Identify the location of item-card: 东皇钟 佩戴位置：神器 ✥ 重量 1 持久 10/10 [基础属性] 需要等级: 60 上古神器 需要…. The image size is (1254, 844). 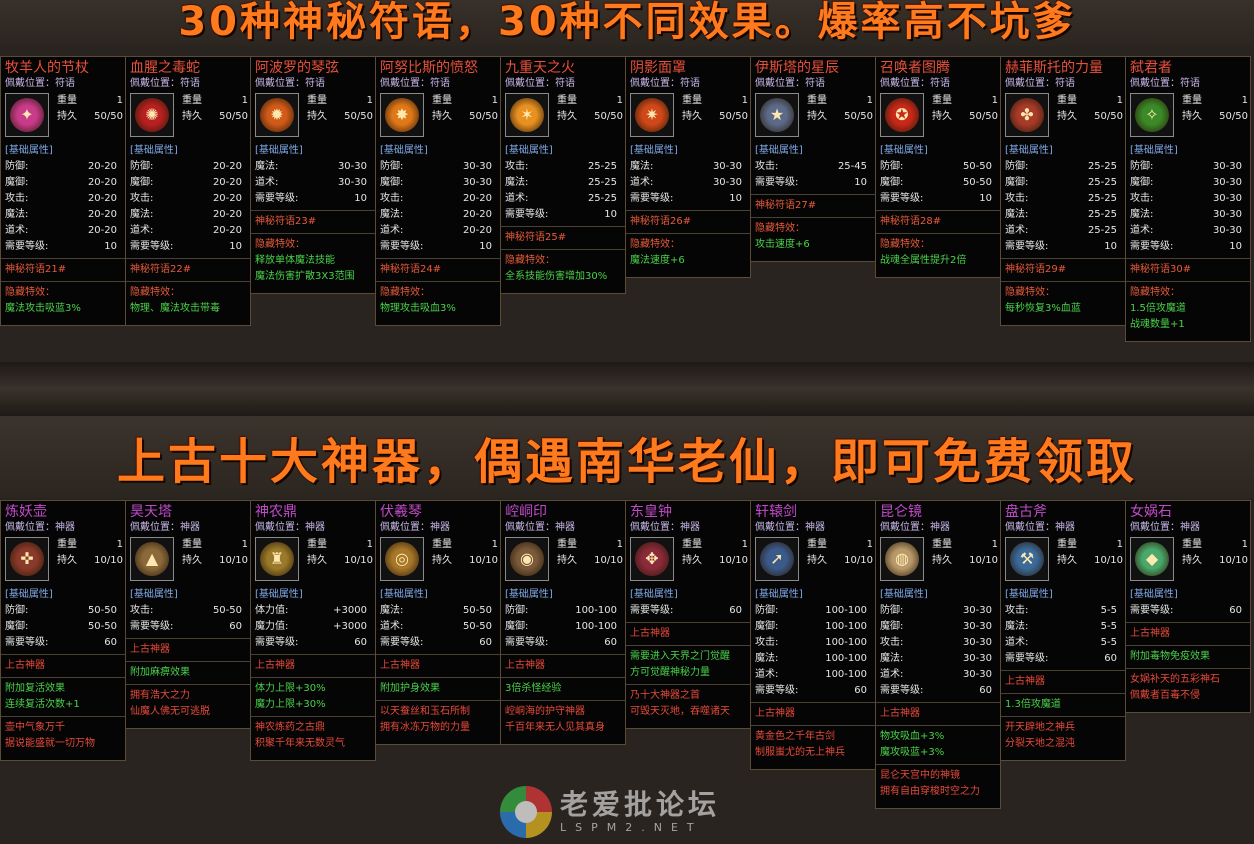
(688, 614).